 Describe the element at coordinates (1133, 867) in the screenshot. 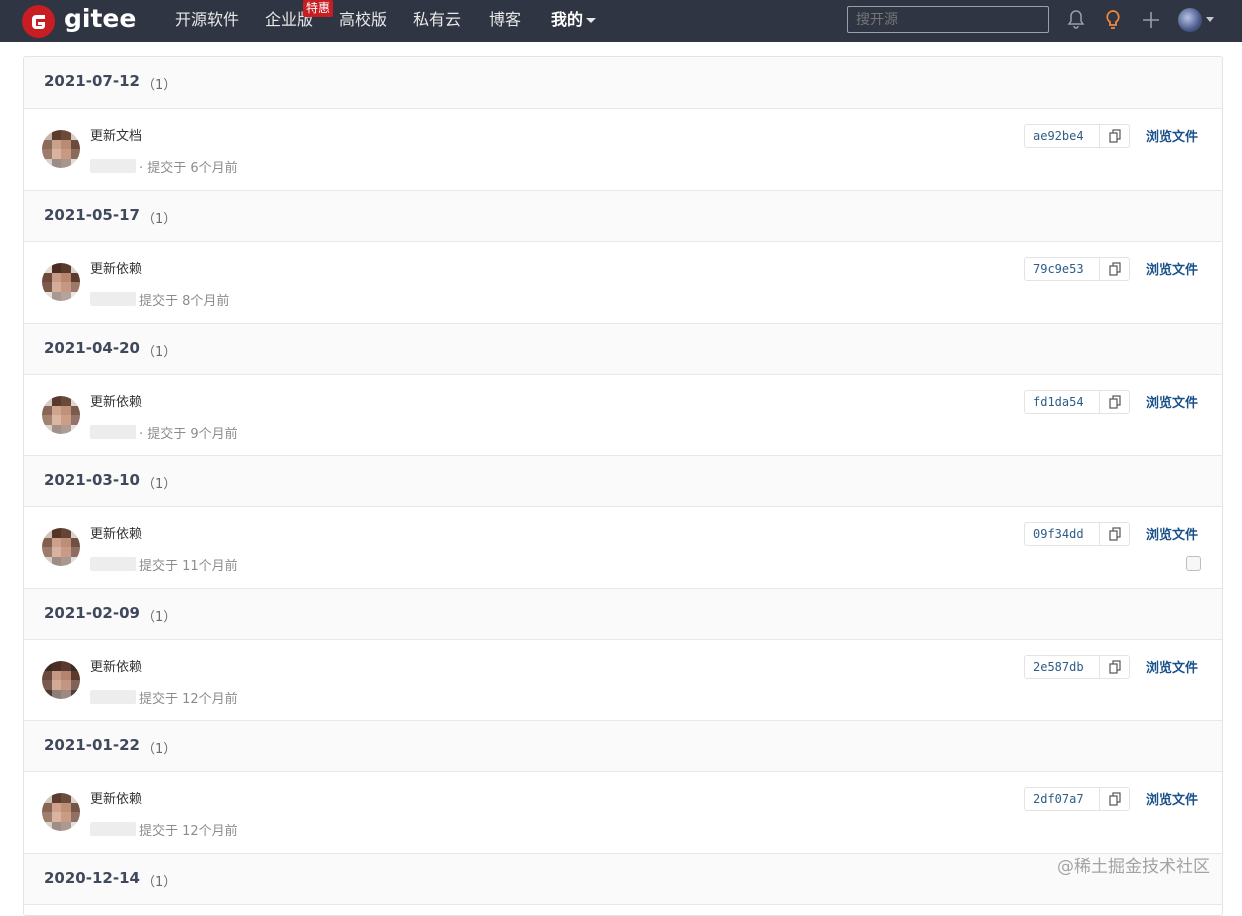

I see `watermark: @稀土掘金技术社区` at that location.